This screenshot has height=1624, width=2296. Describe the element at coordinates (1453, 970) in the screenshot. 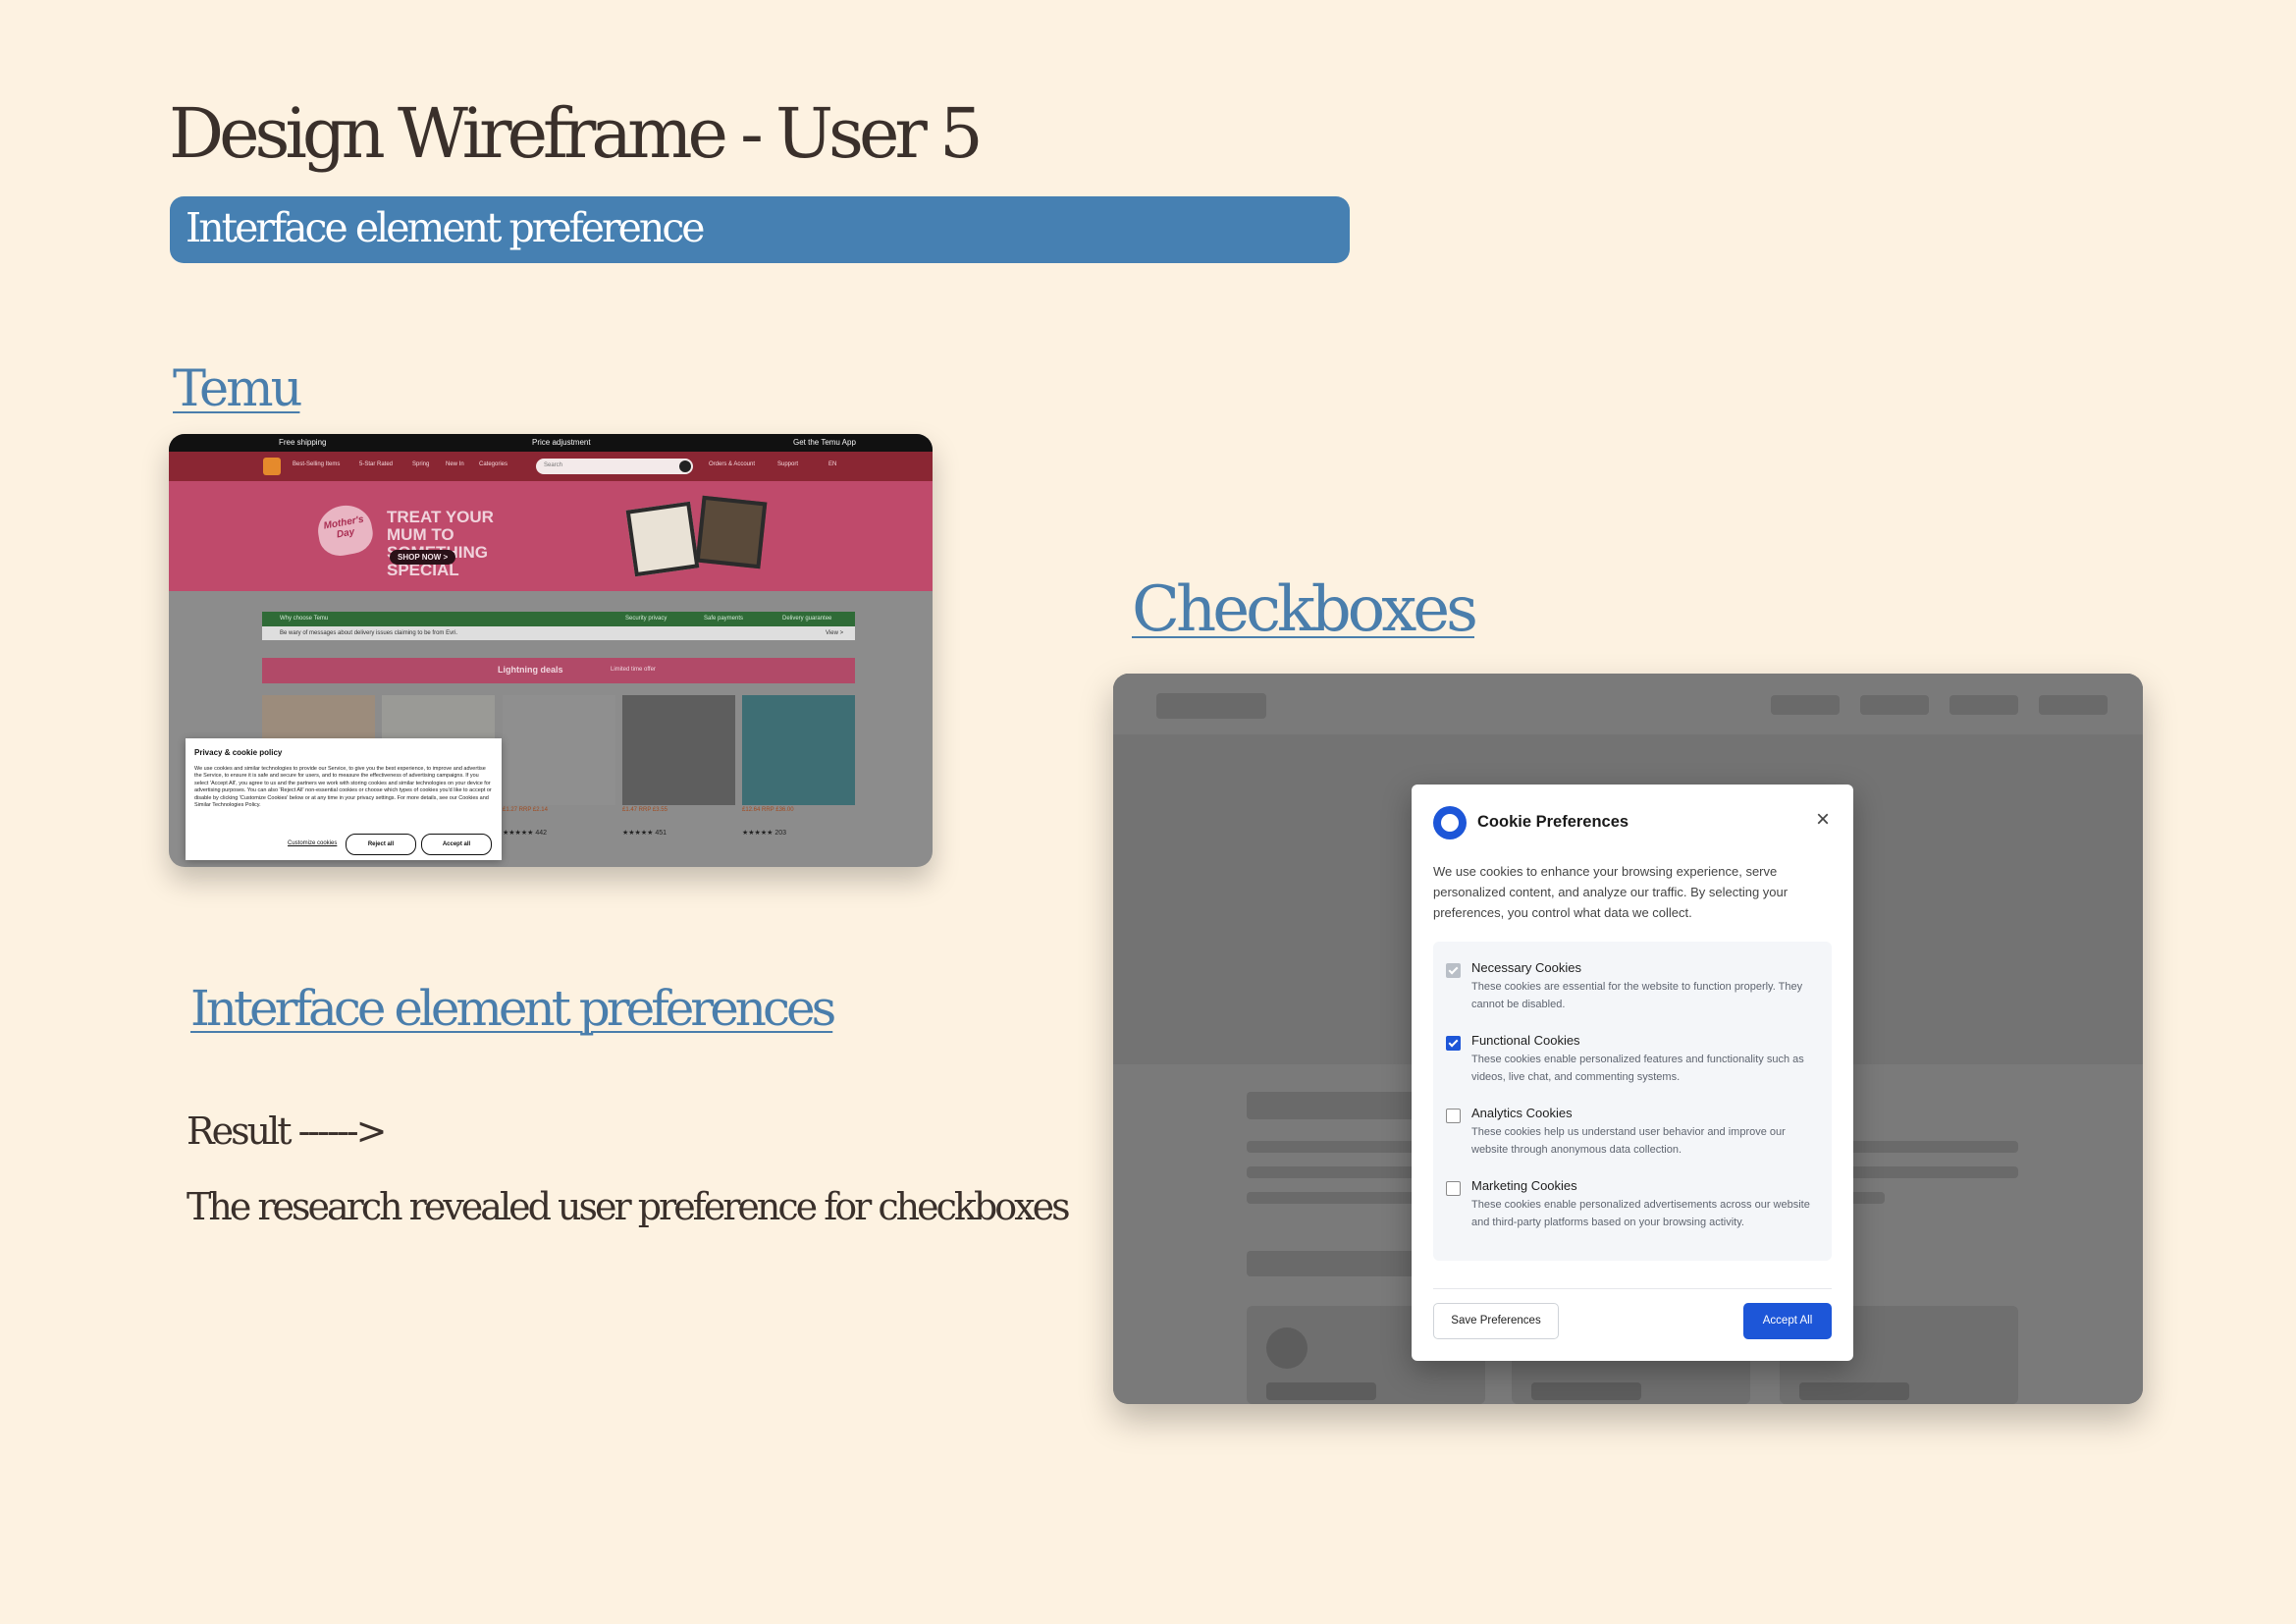

I see `necessary-checkbox` at that location.